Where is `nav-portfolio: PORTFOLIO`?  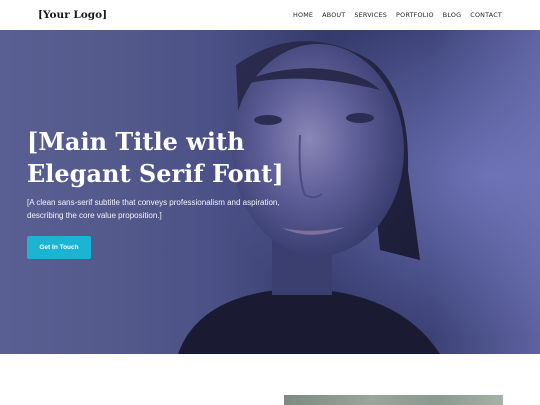
nav-portfolio: PORTFOLIO is located at coordinates (415, 15).